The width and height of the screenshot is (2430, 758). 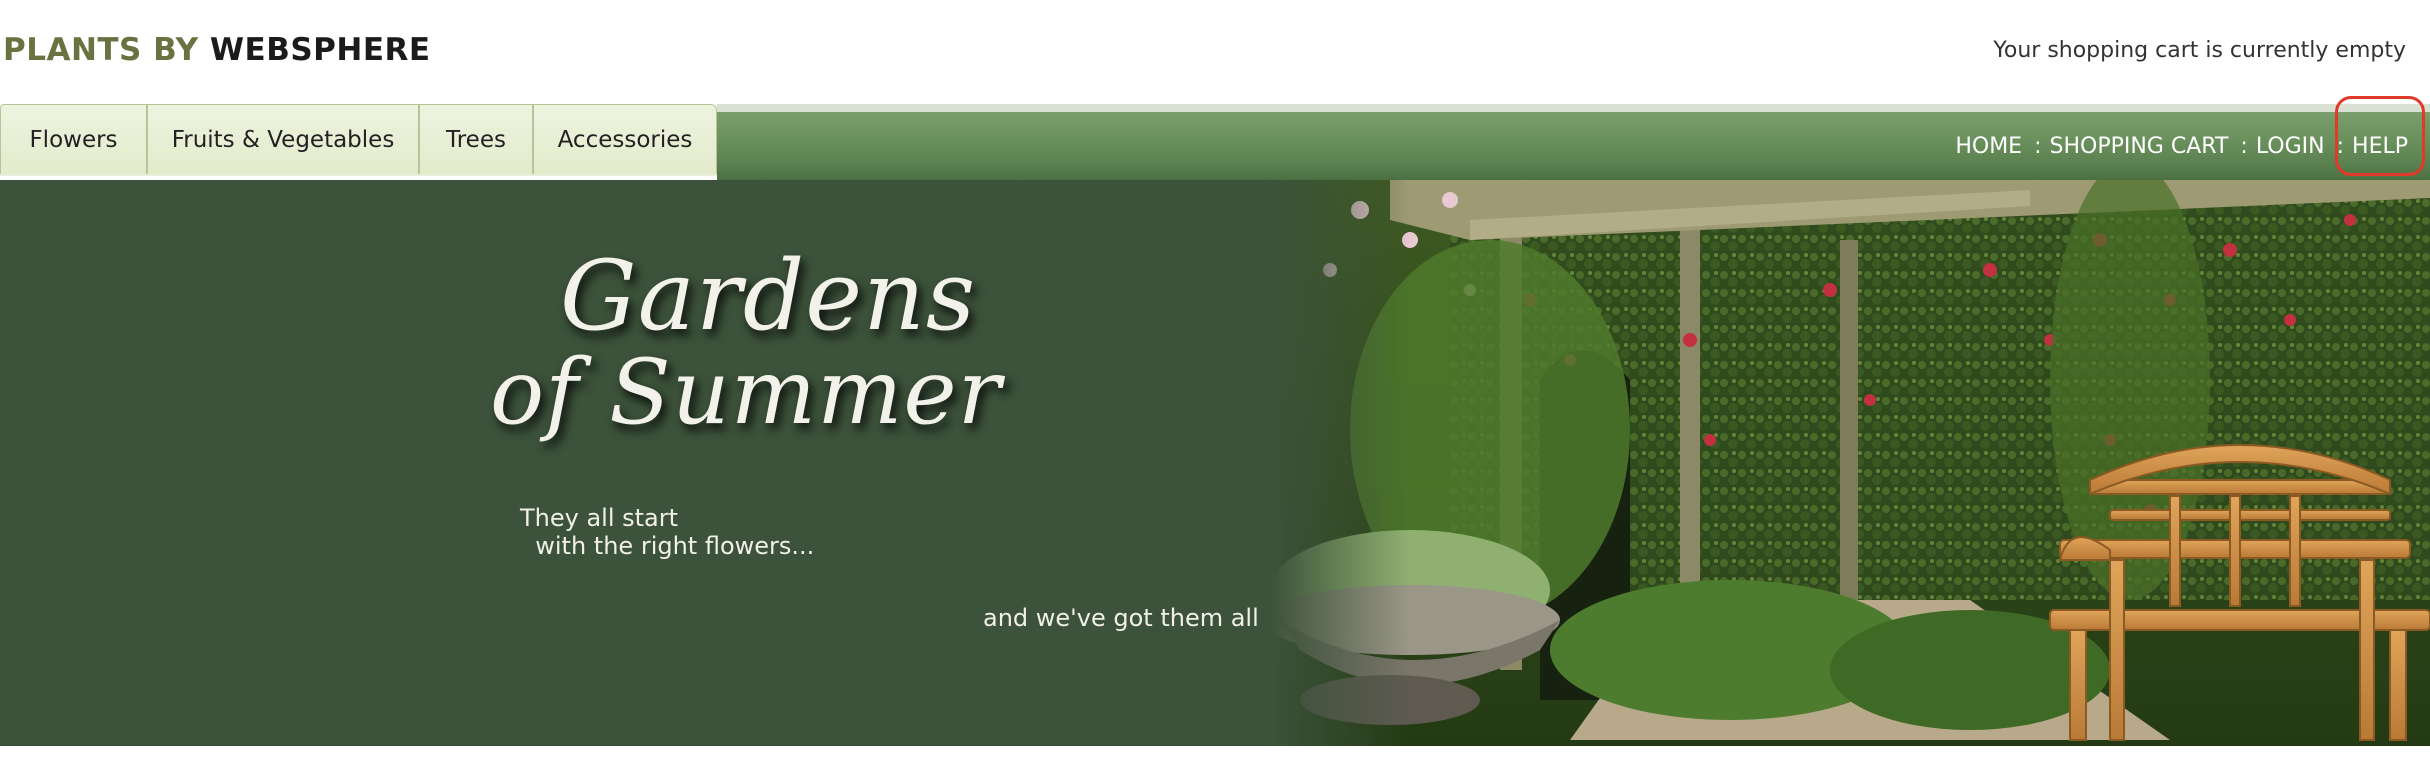 I want to click on tab-fruits-vegetables: Fruits & Vegetables, so click(x=283, y=139).